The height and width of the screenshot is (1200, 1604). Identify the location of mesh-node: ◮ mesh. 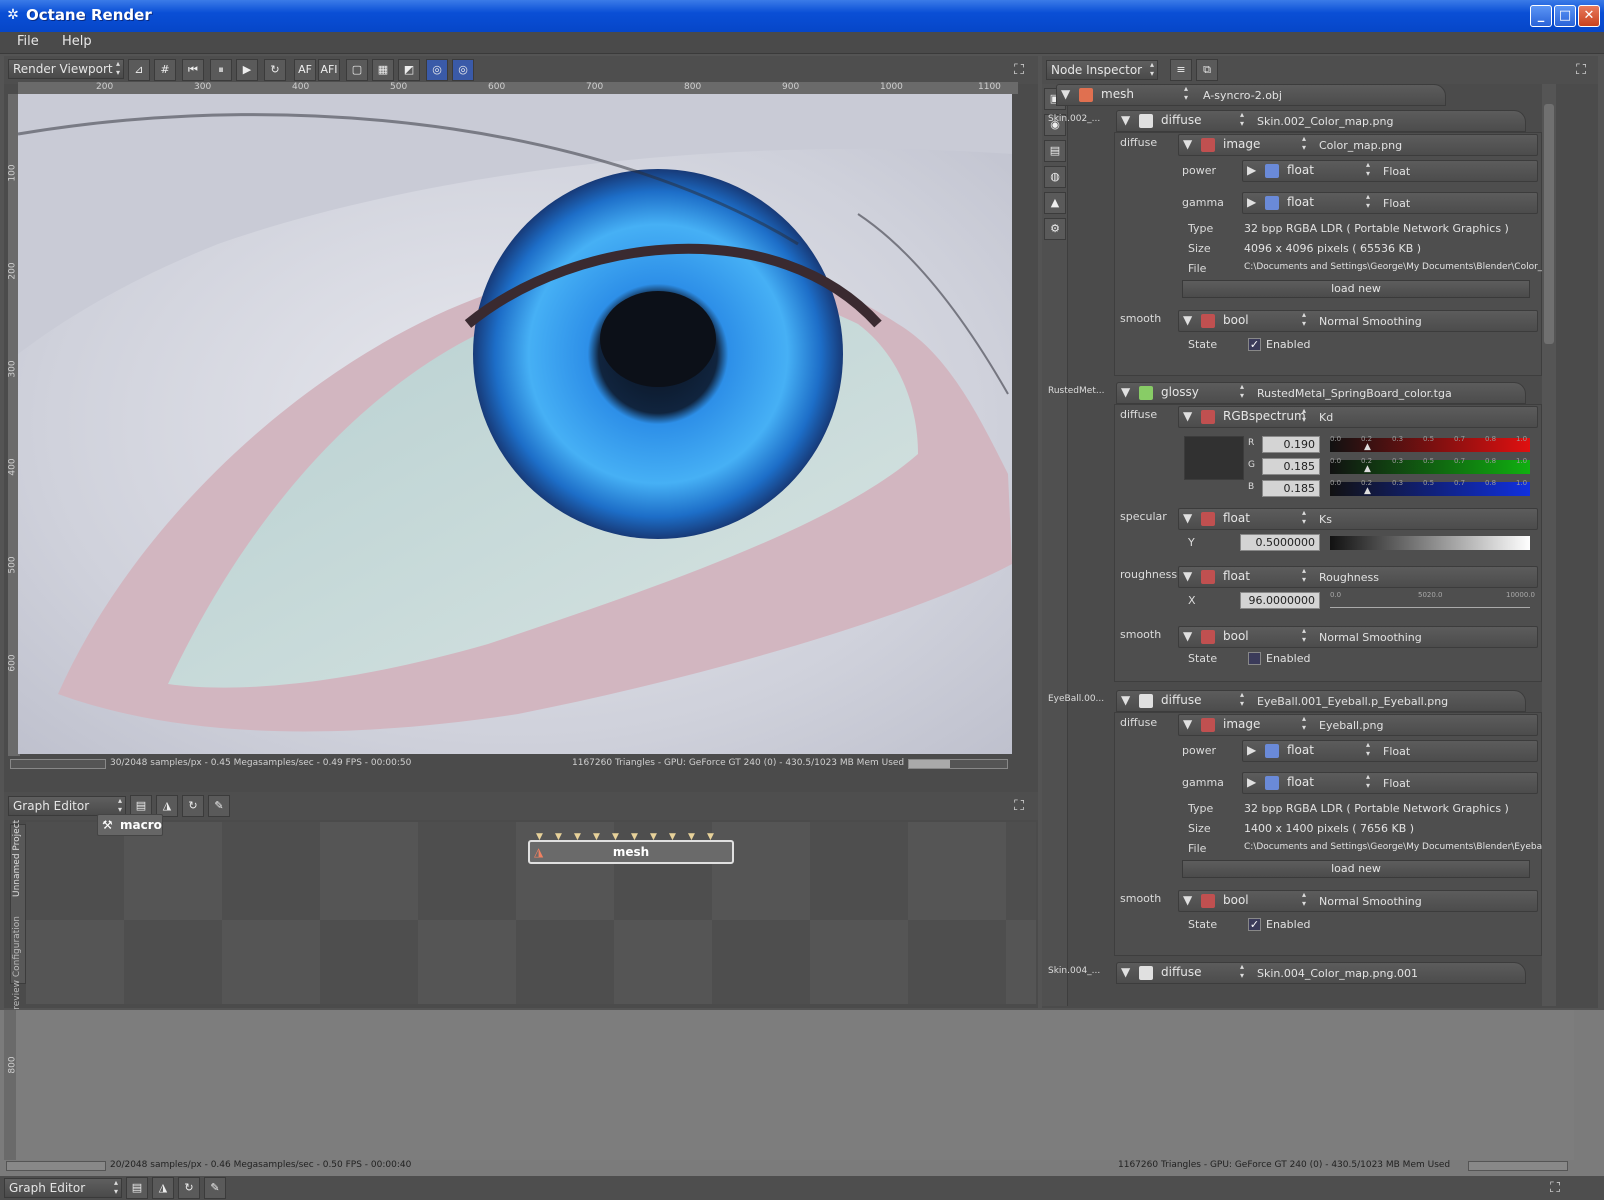
(631, 852).